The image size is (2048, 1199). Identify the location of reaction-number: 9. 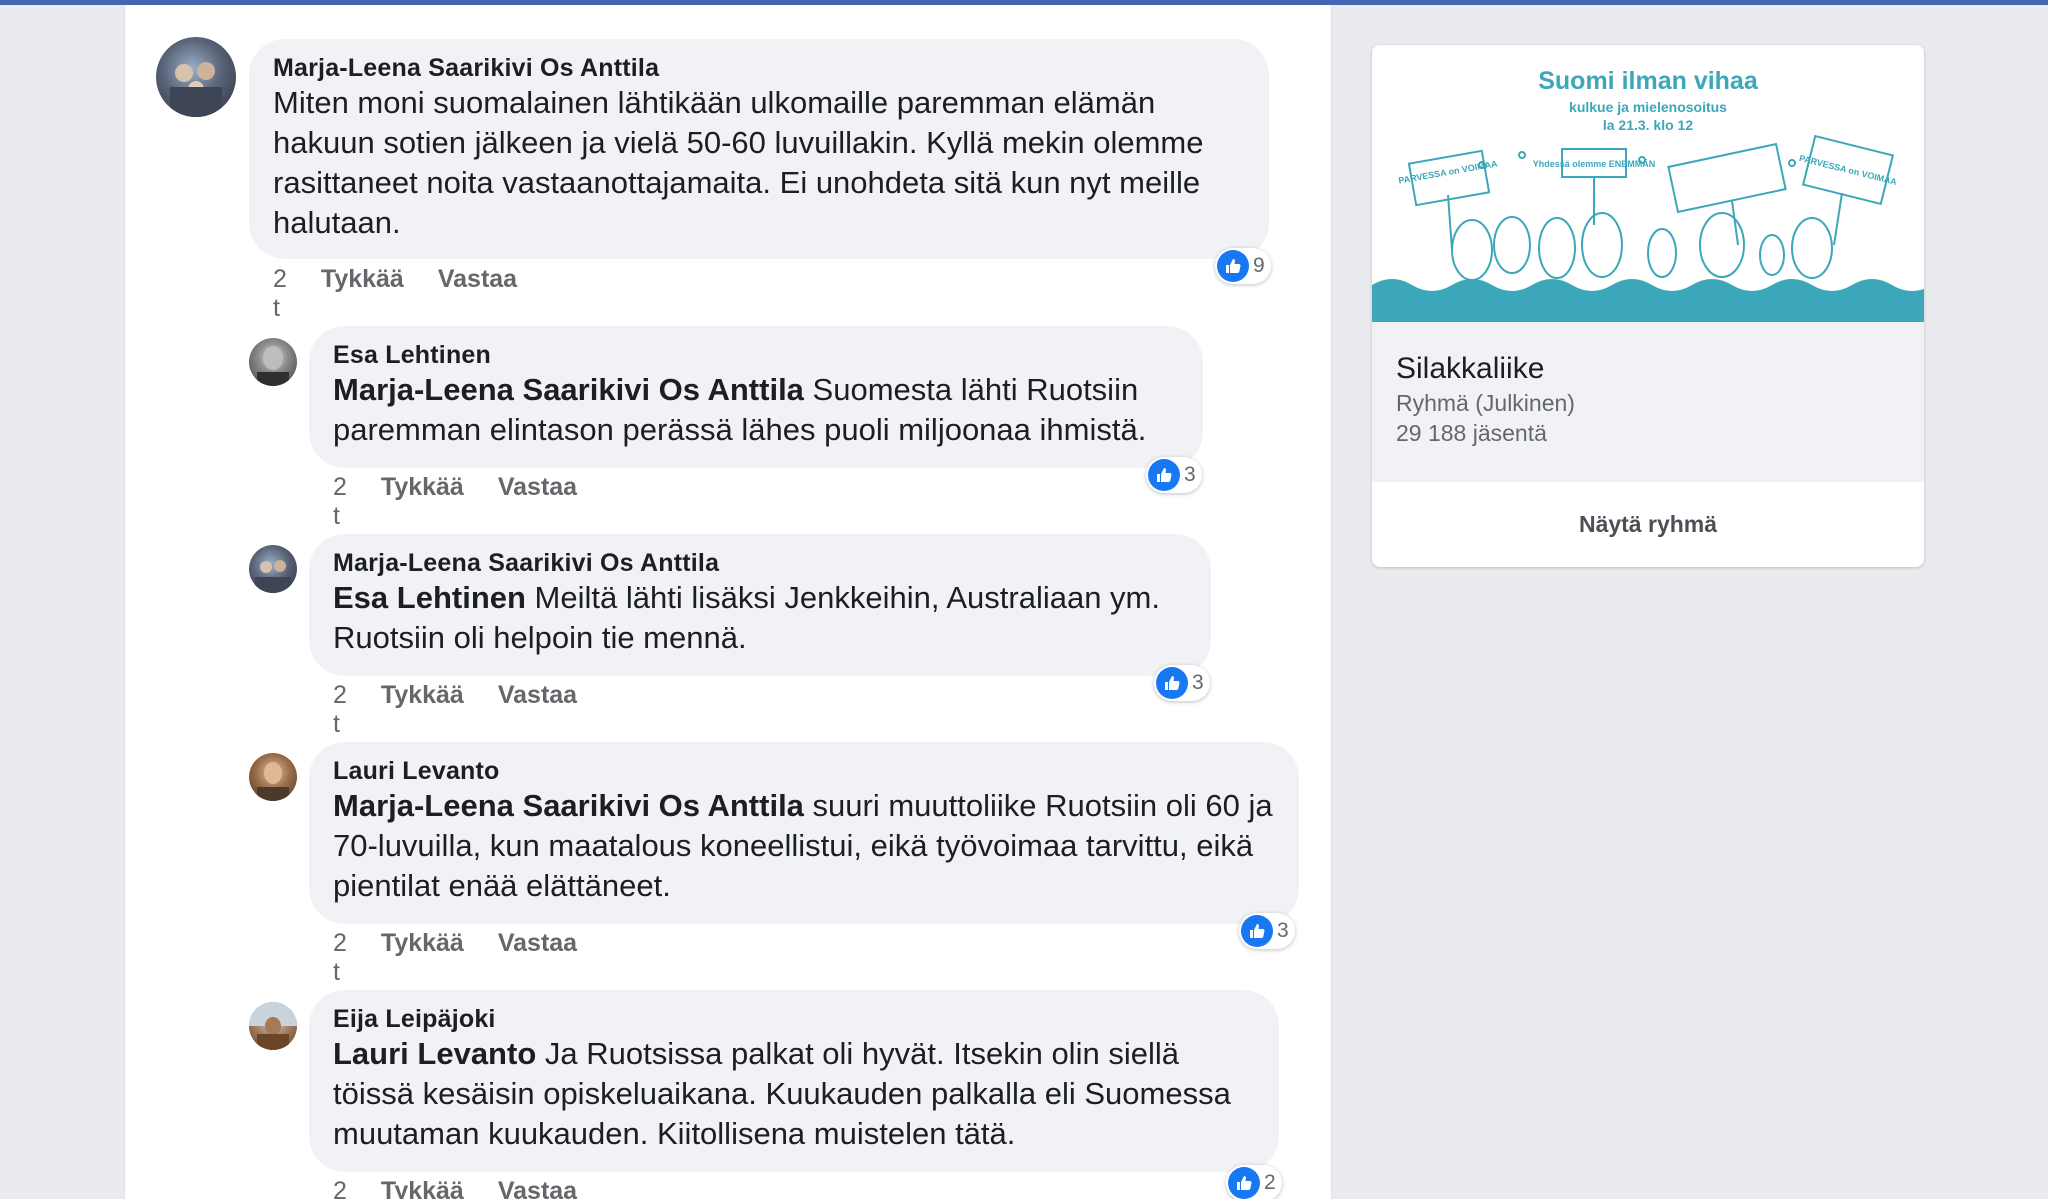
(1259, 265).